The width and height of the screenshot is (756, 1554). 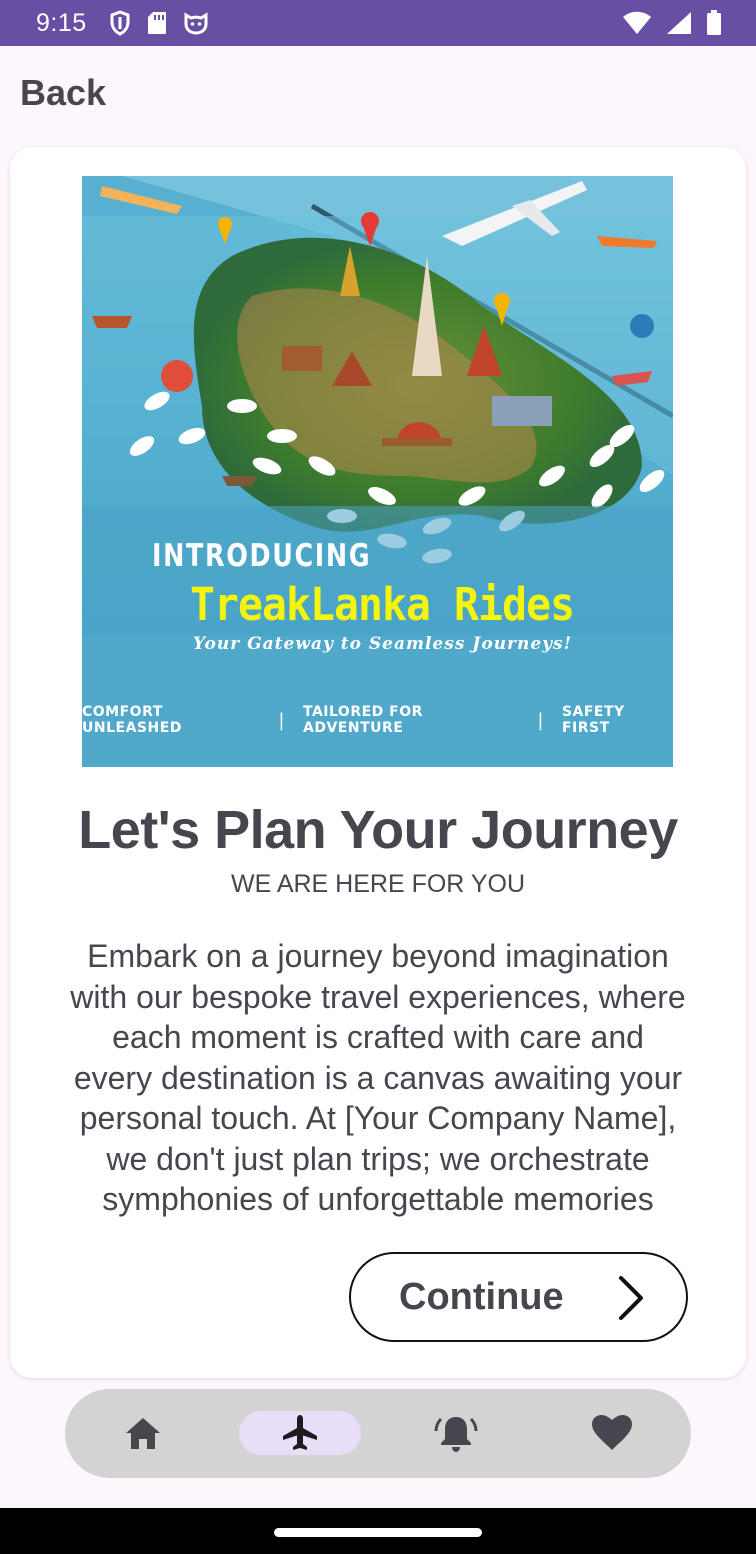 I want to click on home-icon, so click(x=143, y=1433).